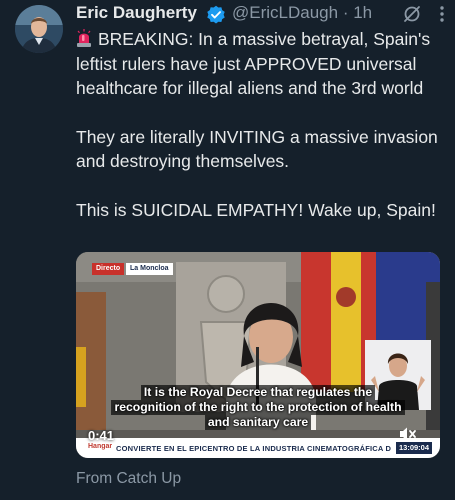 This screenshot has width=455, height=500. What do you see at coordinates (362, 12) in the screenshot?
I see `post-time: 1h` at bounding box center [362, 12].